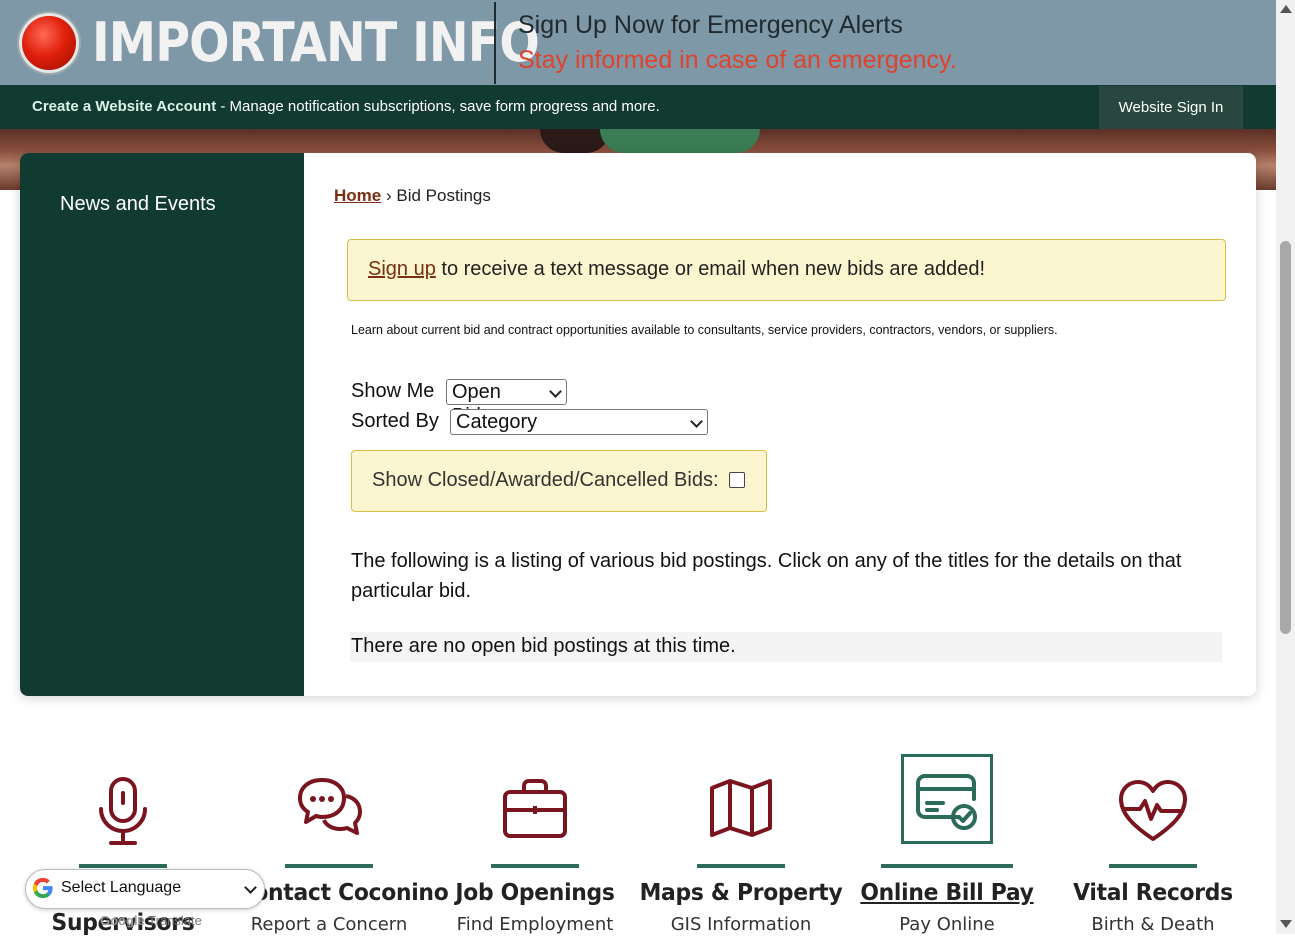  What do you see at coordinates (1153, 811) in the screenshot?
I see `heart-pulse-icon` at bounding box center [1153, 811].